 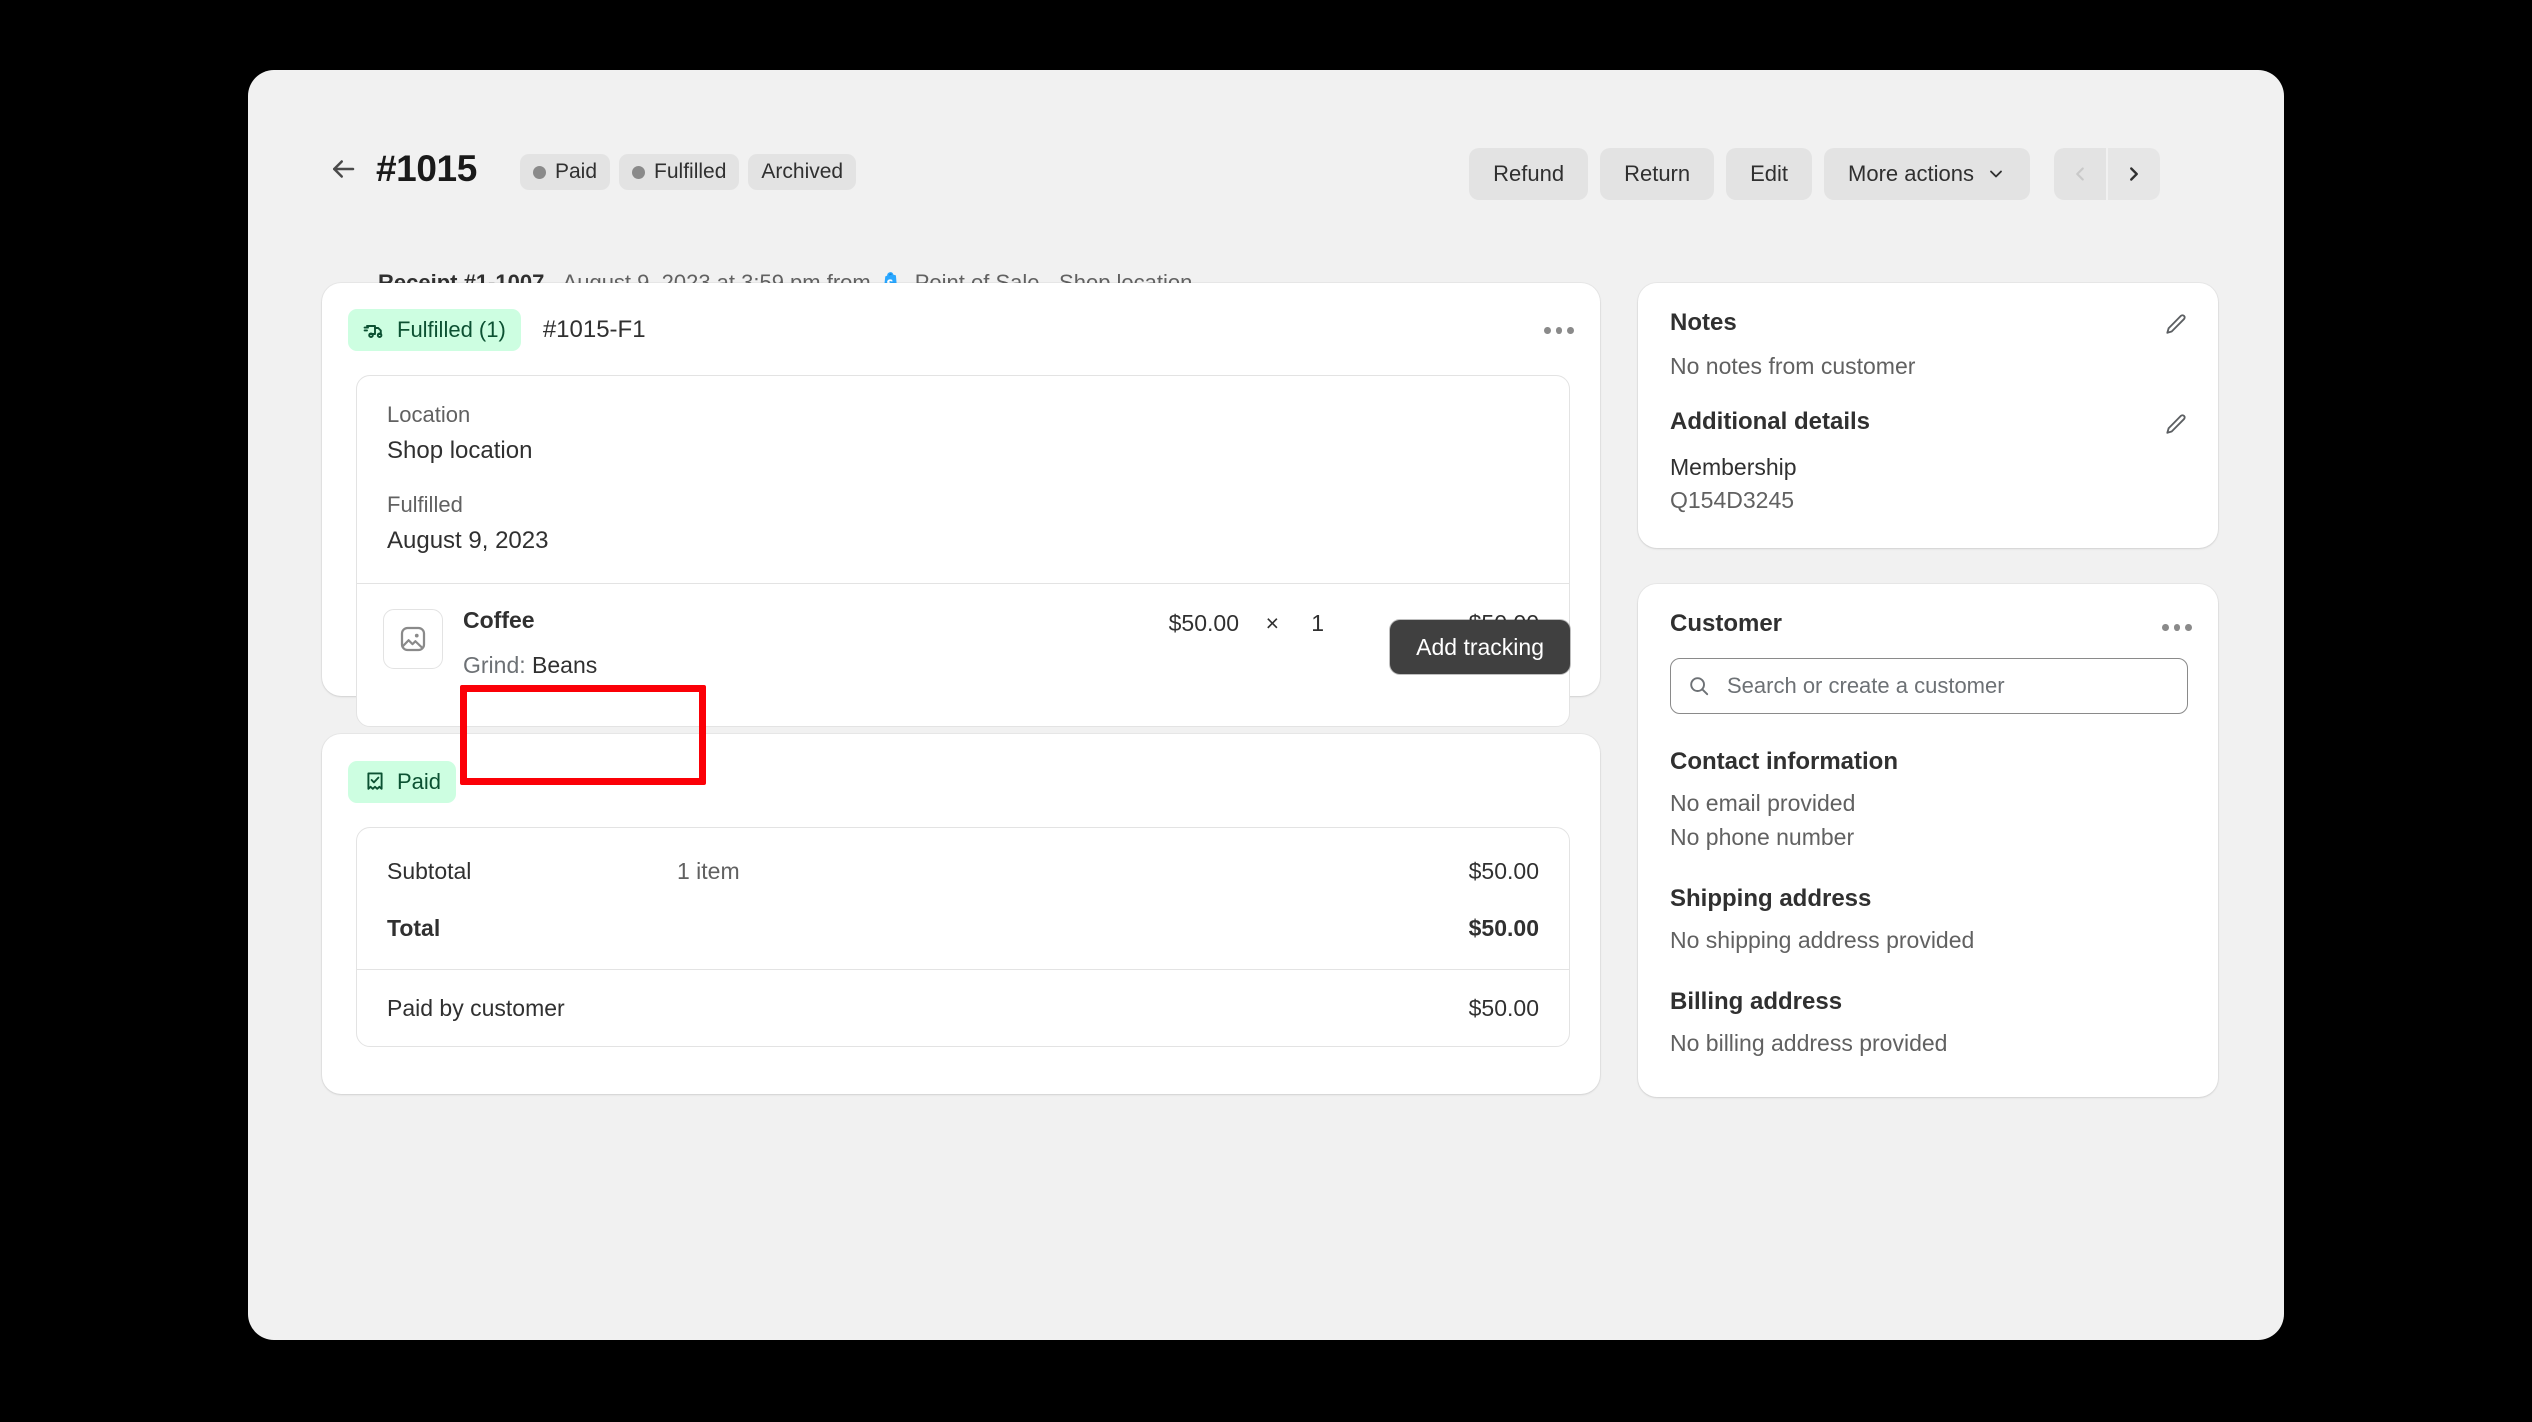 What do you see at coordinates (468, 540) in the screenshot?
I see `fulfilled-value: August 9, 2023` at bounding box center [468, 540].